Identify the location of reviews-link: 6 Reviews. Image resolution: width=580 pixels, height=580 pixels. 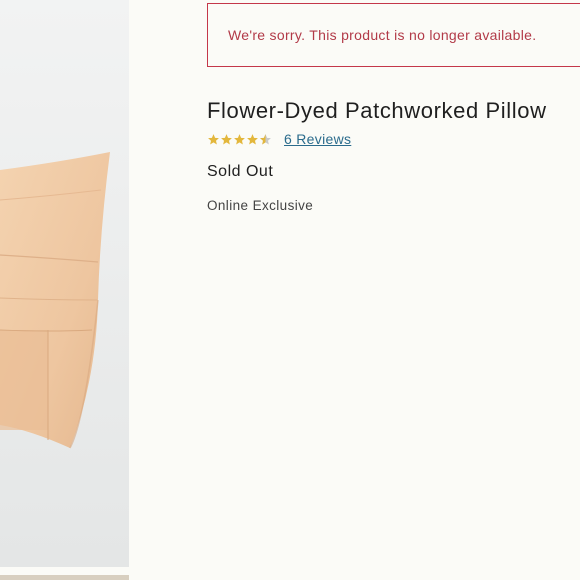
(317, 139).